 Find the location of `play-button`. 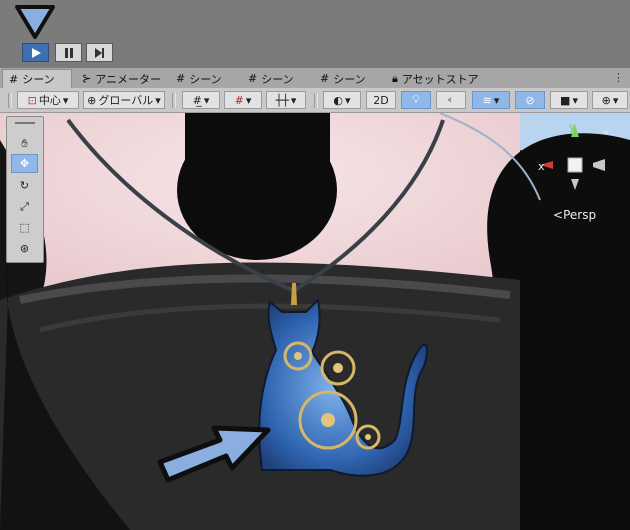

play-button is located at coordinates (35, 52).